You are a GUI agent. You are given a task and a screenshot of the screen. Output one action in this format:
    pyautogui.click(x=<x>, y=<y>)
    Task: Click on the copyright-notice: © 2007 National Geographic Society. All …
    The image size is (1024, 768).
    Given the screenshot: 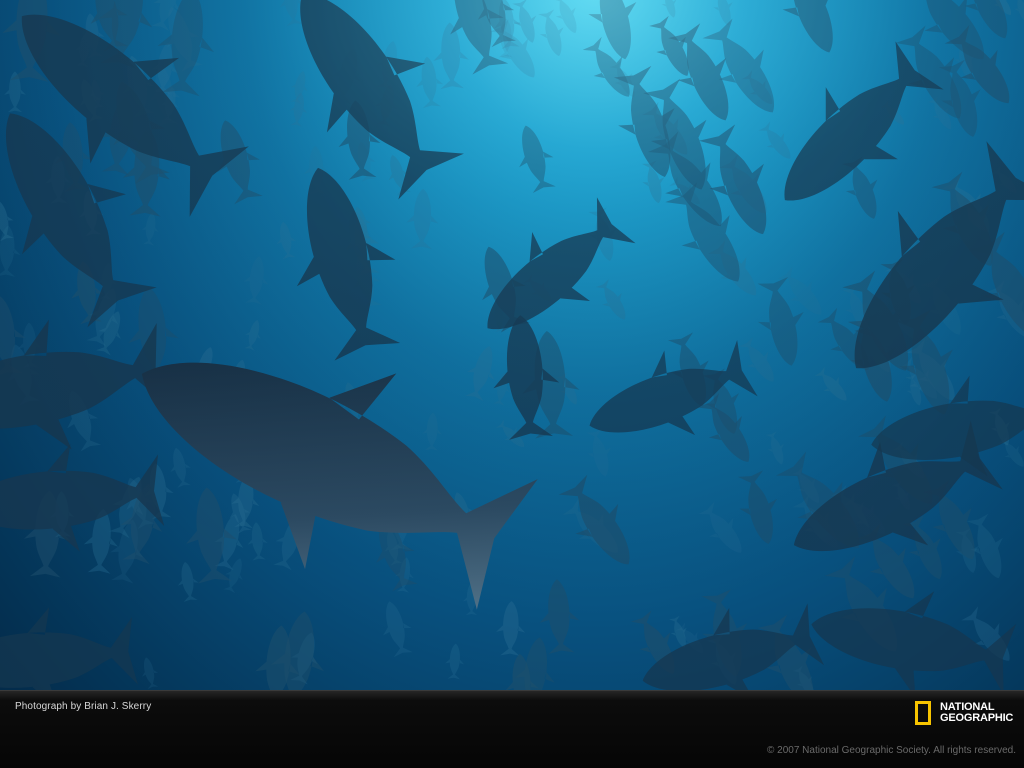 What is the action you would take?
    pyautogui.click(x=891, y=750)
    